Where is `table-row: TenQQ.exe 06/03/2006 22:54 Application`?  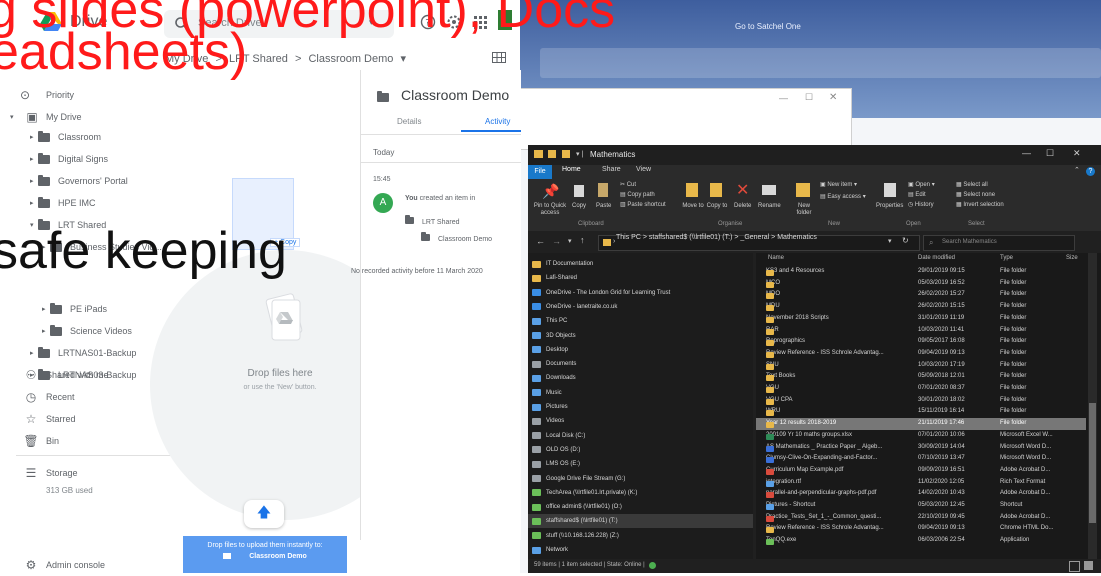
table-row: TenQQ.exe 06/03/2006 22:54 Application is located at coordinates (921, 541).